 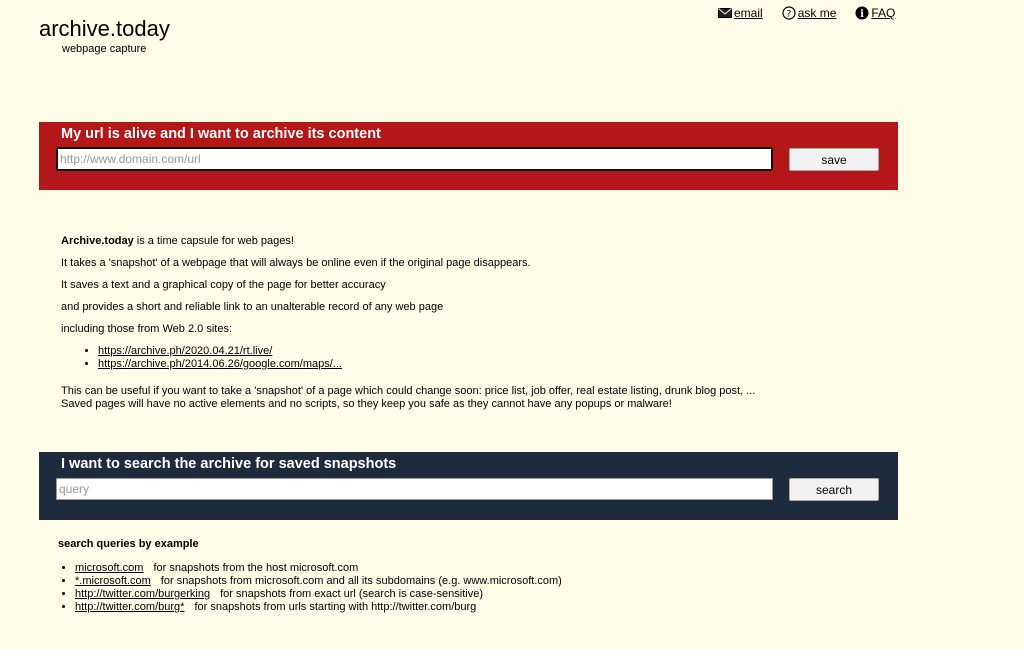 What do you see at coordinates (104, 28) in the screenshot?
I see `logo-title: archive.today` at bounding box center [104, 28].